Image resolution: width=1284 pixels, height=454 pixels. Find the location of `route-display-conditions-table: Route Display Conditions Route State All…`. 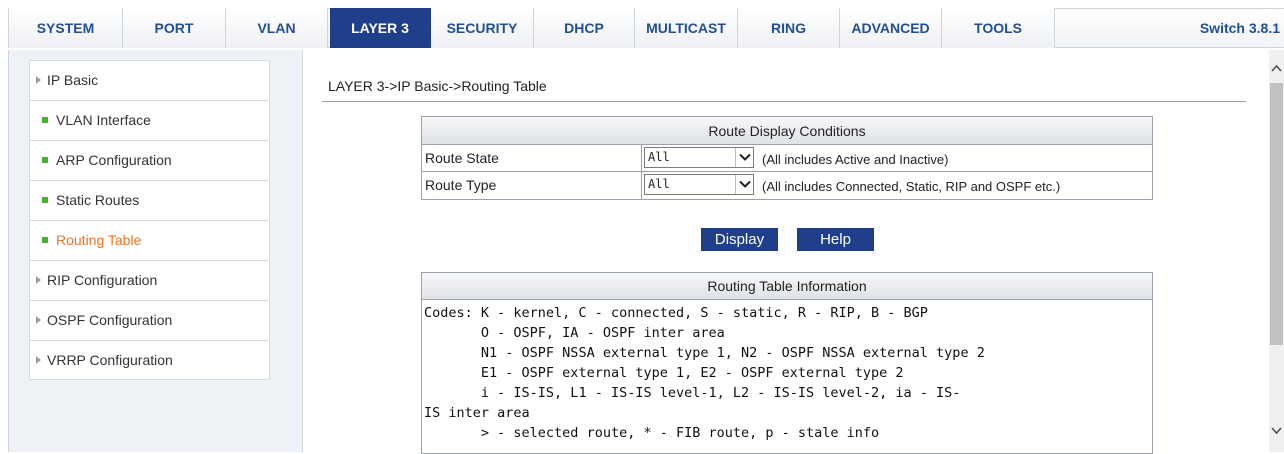

route-display-conditions-table: Route Display Conditions Route State All… is located at coordinates (787, 158).